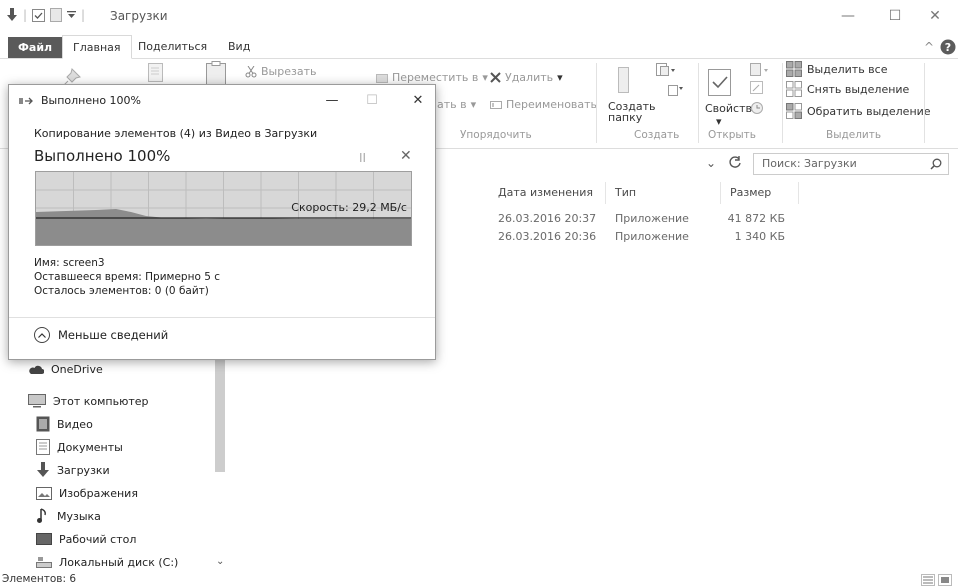 This screenshot has width=958, height=588. What do you see at coordinates (496, 135) in the screenshot?
I see `group-label-organize: Упорядочить` at bounding box center [496, 135].